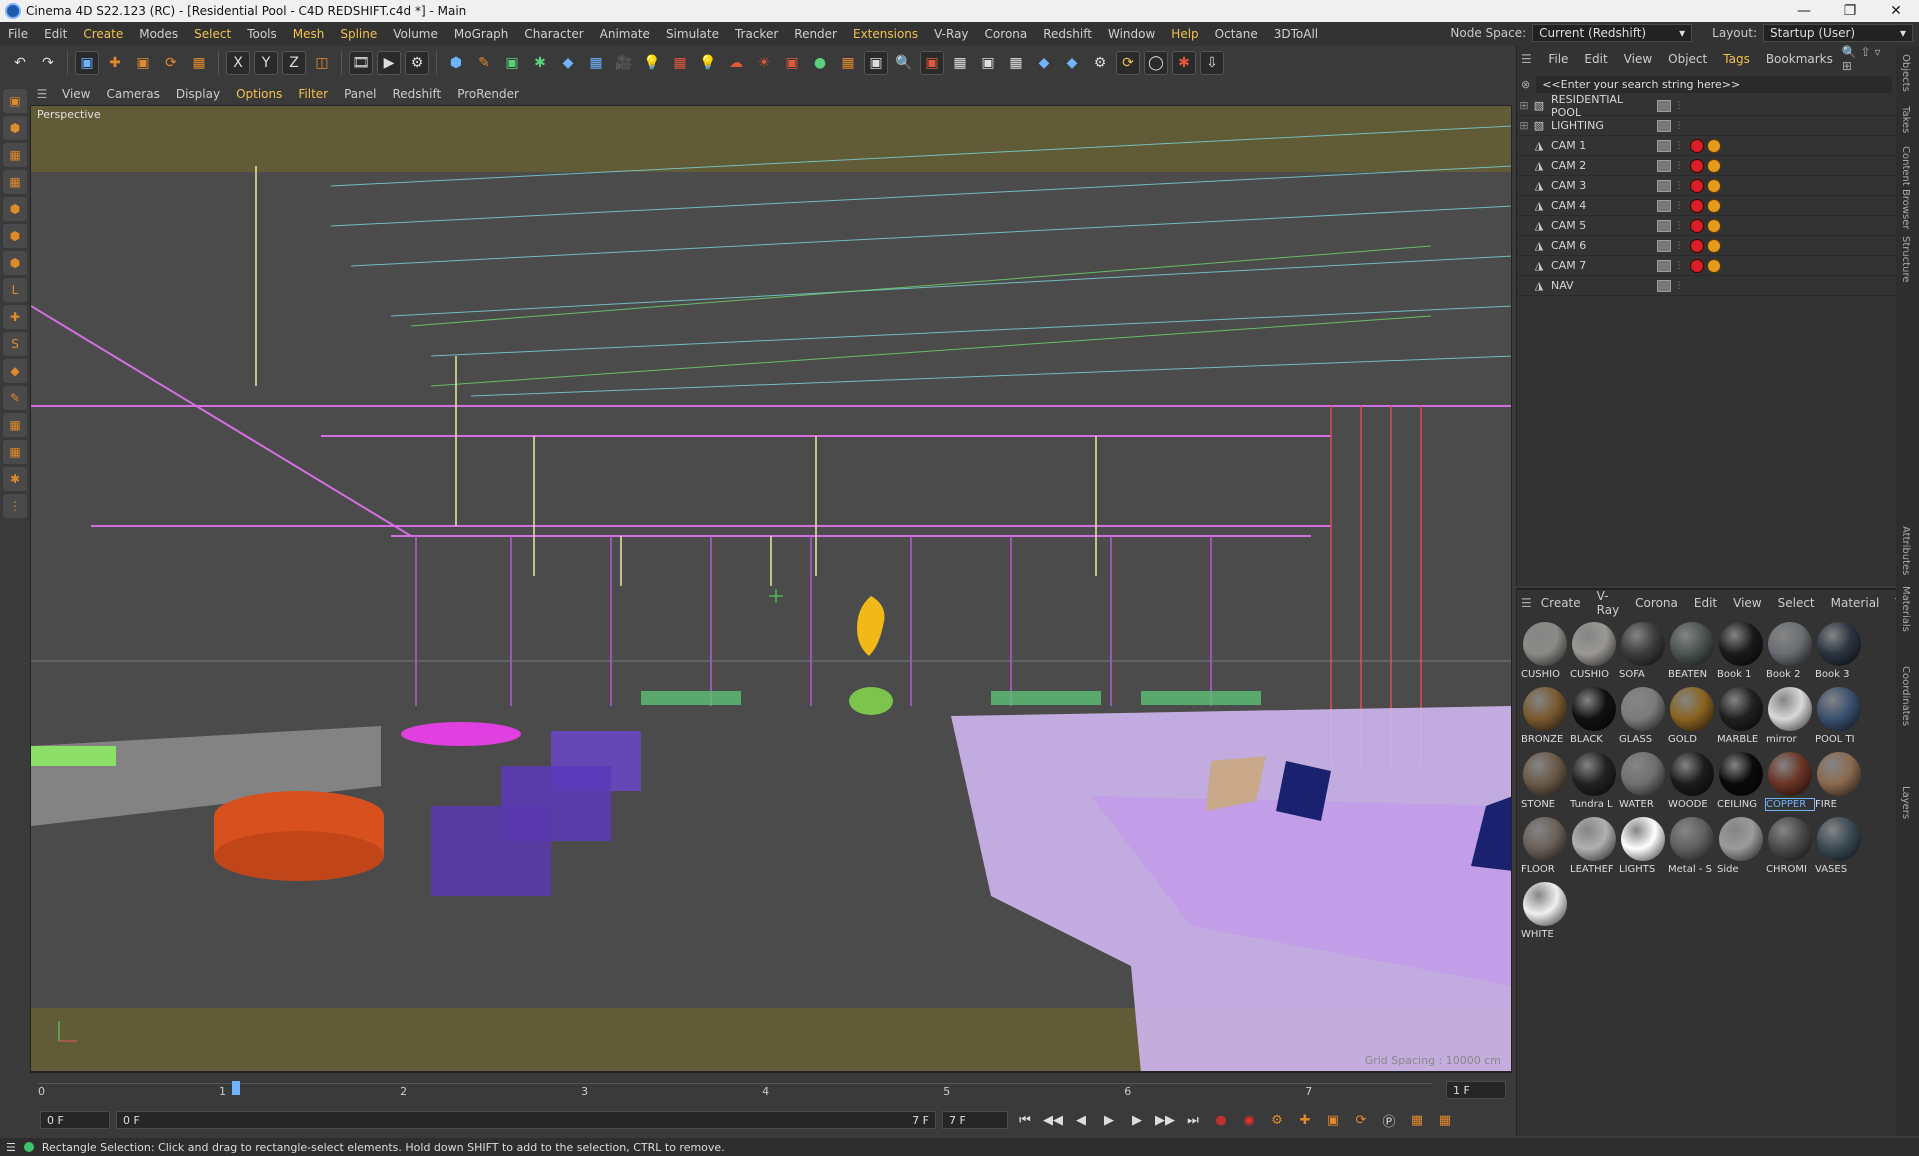 This screenshot has width=1919, height=1156. Describe the element at coordinates (932, 63) in the screenshot. I see `ipr-window-icon: ▣` at that location.